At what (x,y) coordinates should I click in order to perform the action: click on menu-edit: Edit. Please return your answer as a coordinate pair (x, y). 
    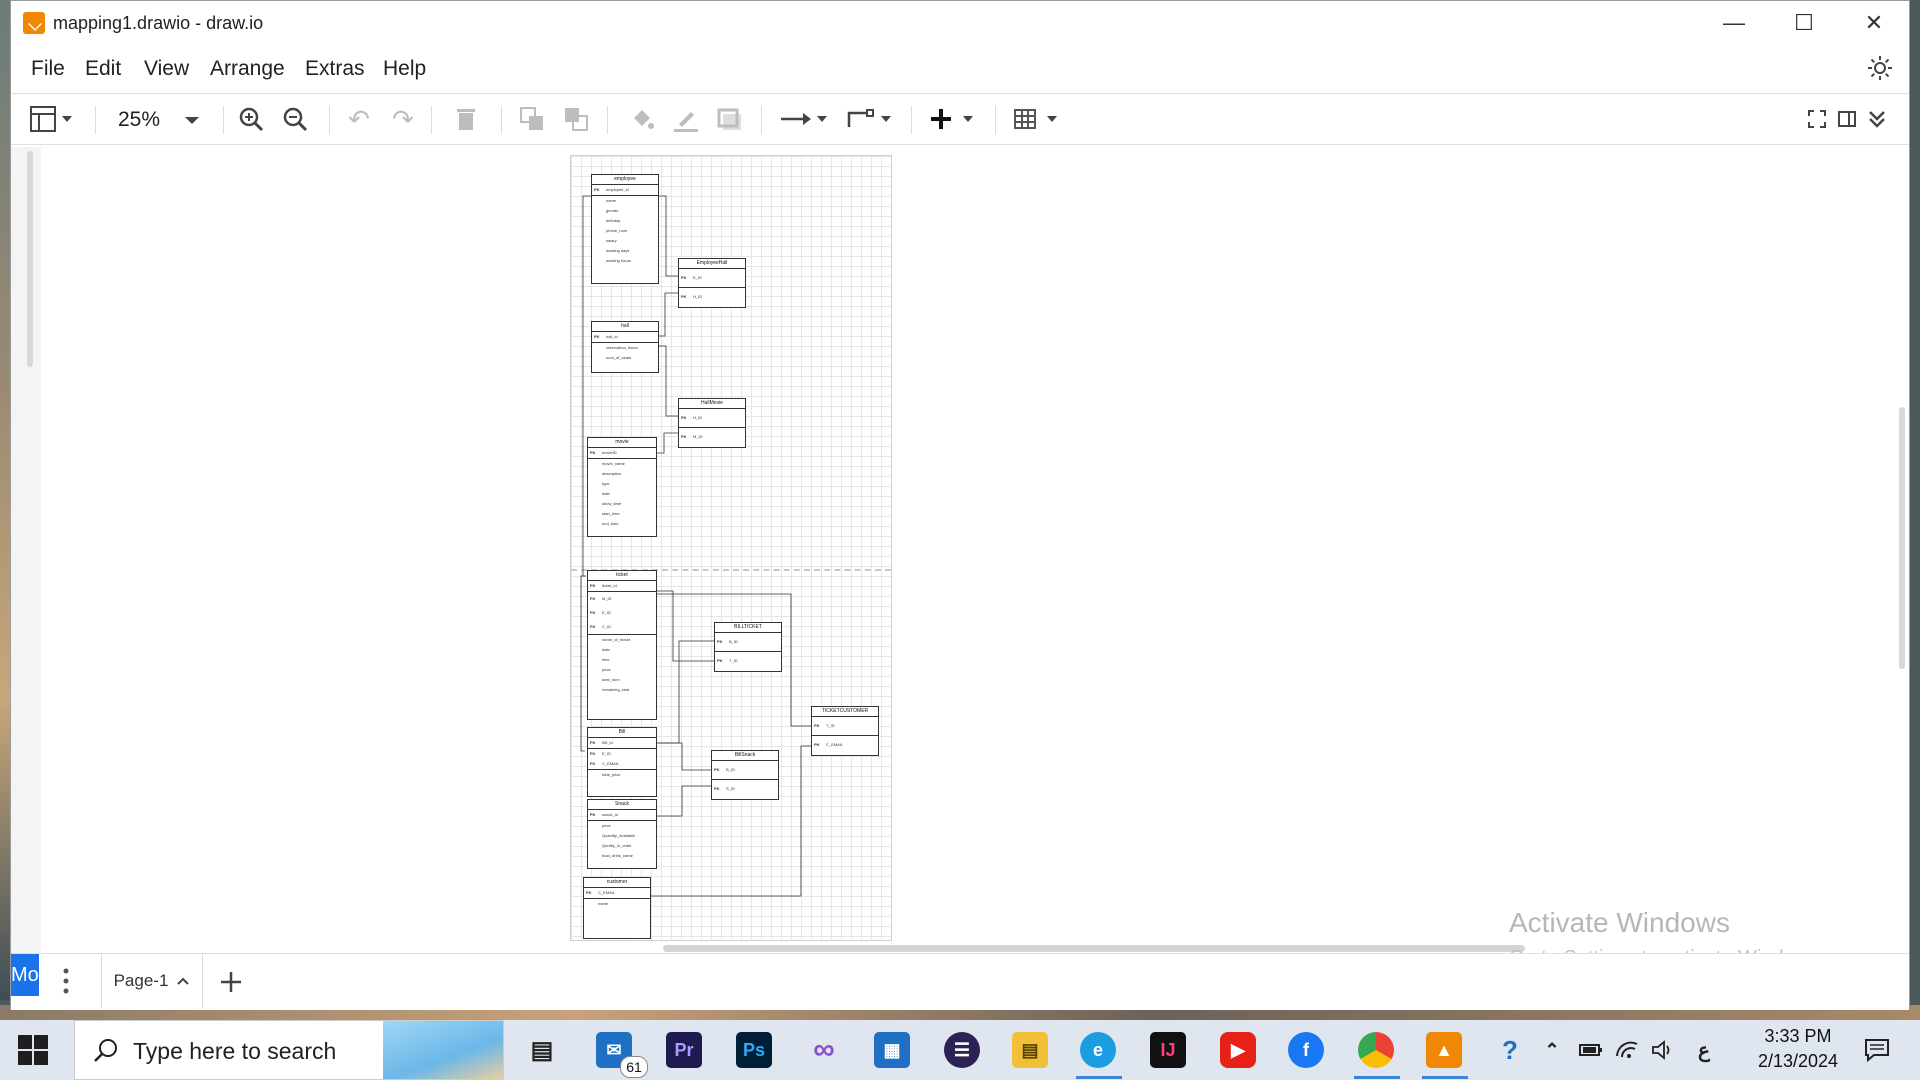
    Looking at the image, I should click on (103, 69).